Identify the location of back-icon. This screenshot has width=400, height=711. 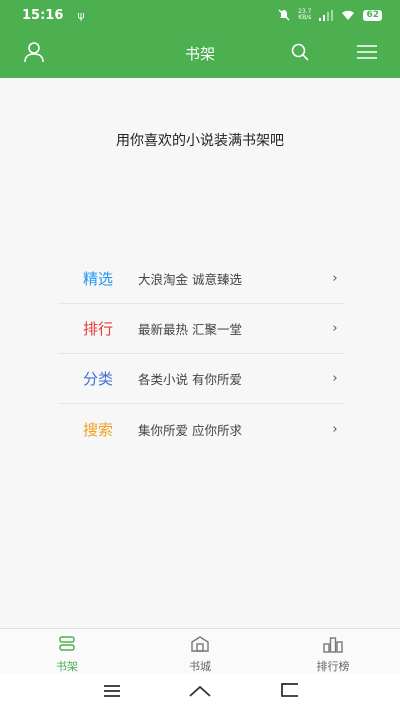
(290, 692).